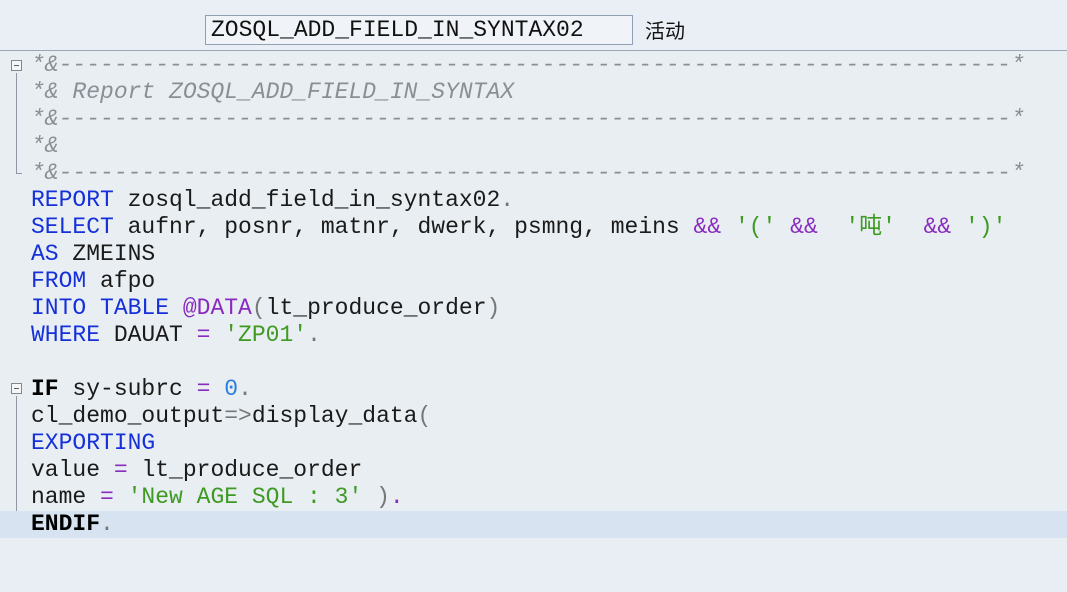 Image resolution: width=1067 pixels, height=592 pixels. I want to click on code-line-9: FROM afpo, so click(533, 281).